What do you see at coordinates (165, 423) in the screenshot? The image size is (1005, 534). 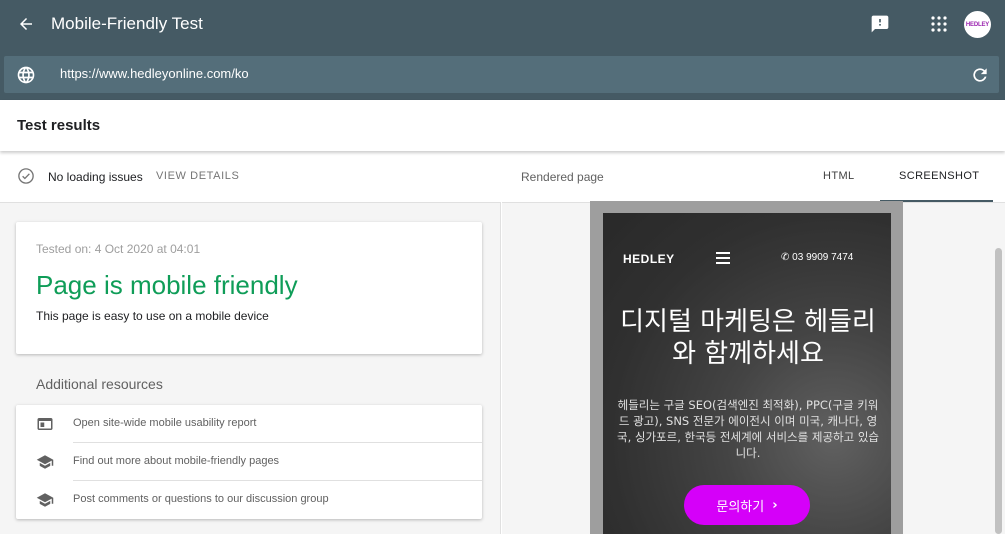 I see `list-item-label: Open site-wide mobile usability report` at bounding box center [165, 423].